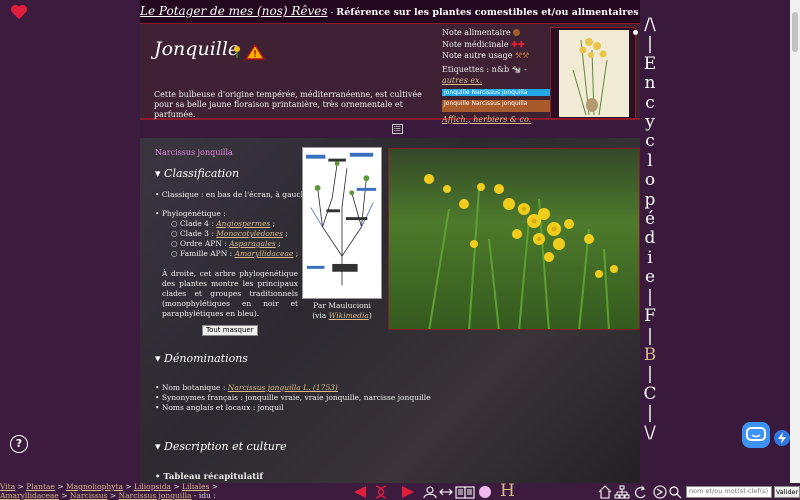  Describe the element at coordinates (650, 64) in the screenshot. I see `encyclo-letter: E` at that location.